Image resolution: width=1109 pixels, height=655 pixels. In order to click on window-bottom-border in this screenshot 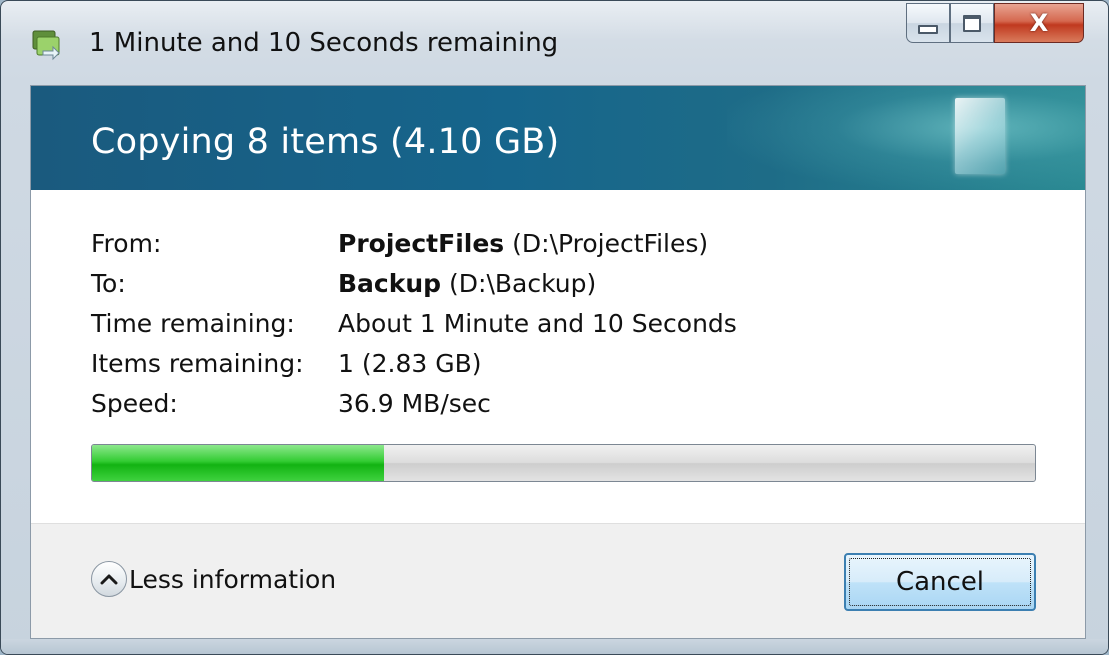, I will do `click(554, 646)`.